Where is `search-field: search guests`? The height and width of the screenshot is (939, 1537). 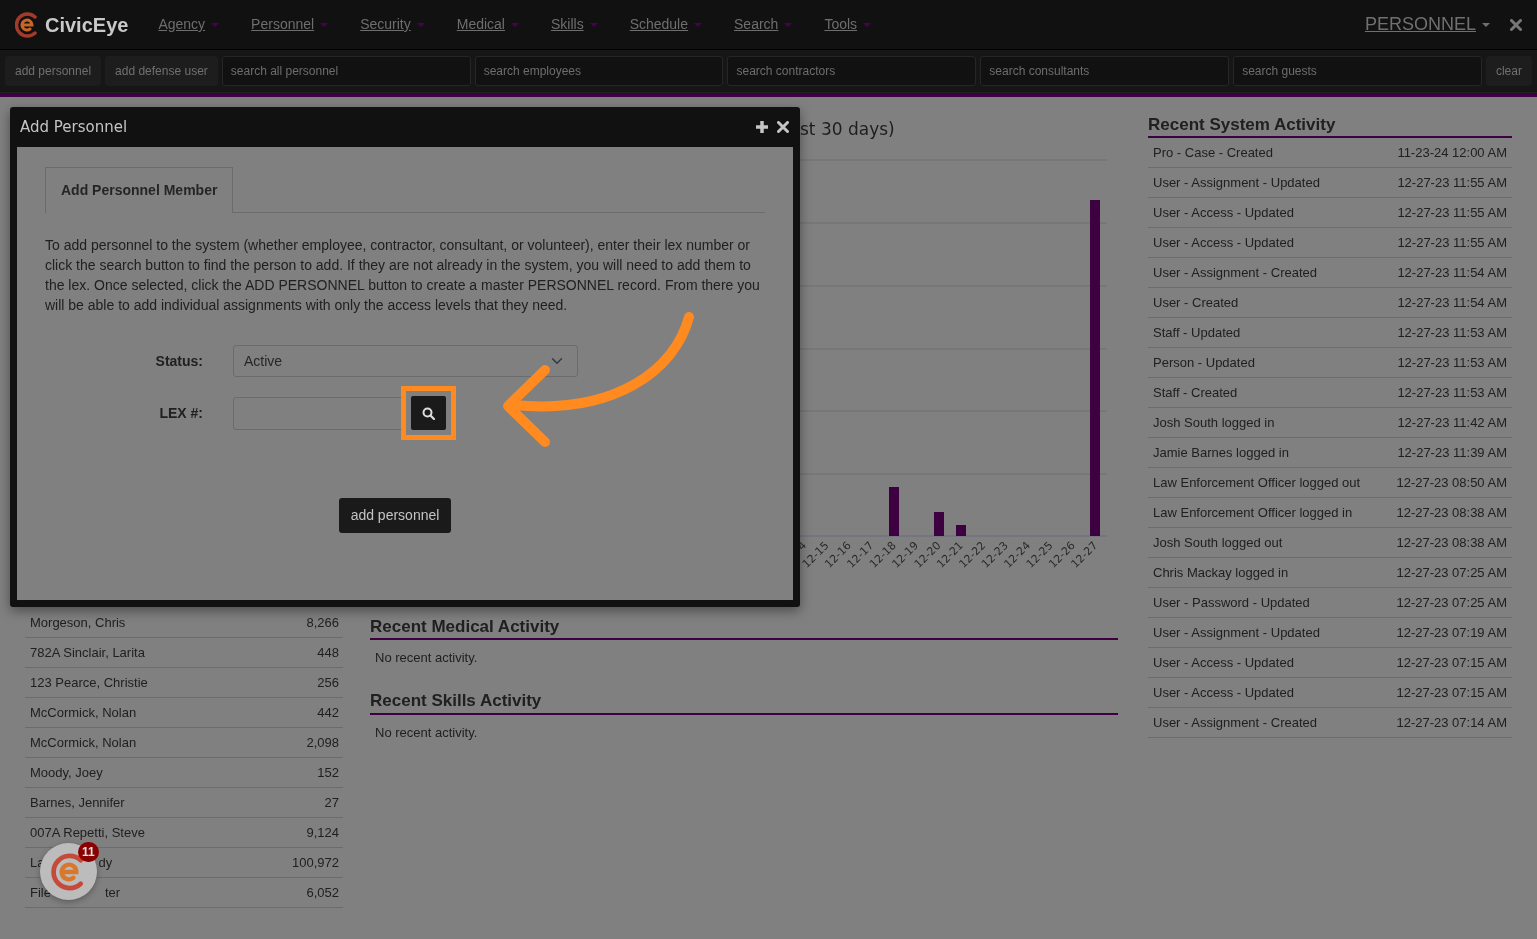
search-field: search guests is located at coordinates (1357, 71).